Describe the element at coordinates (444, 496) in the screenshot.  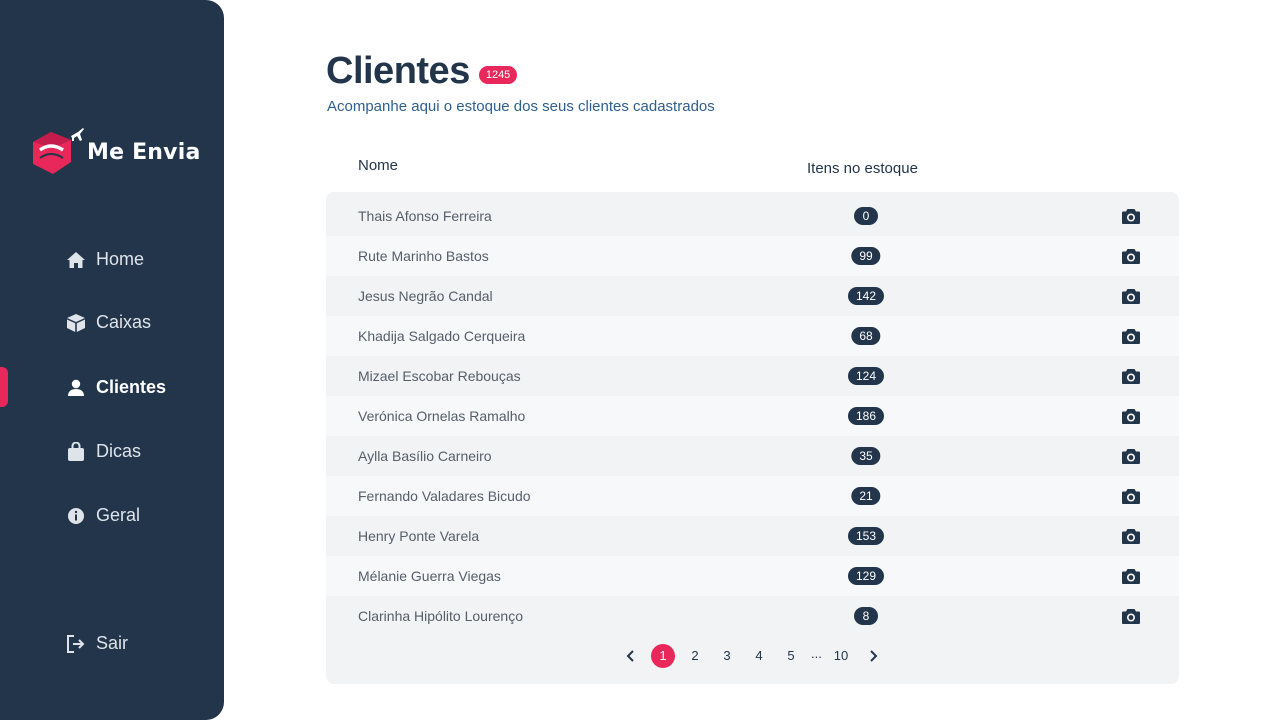
I see `client-name: Fernando Valadares Bicudo` at that location.